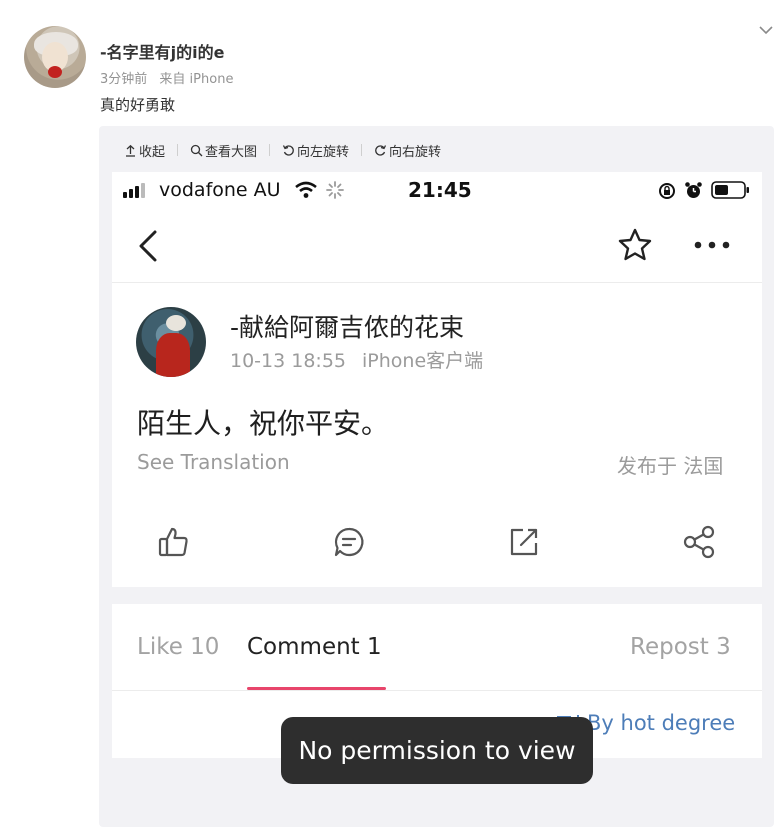 Image resolution: width=778 pixels, height=827 pixels. Describe the element at coordinates (55, 57) in the screenshot. I see `user-avatar` at that location.